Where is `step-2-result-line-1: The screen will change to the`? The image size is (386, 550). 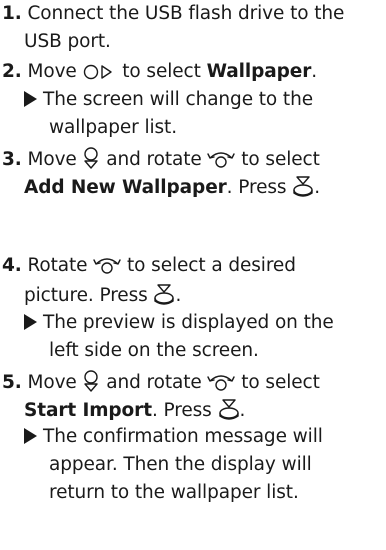 step-2-result-line-1: The screen will change to the is located at coordinates (168, 100).